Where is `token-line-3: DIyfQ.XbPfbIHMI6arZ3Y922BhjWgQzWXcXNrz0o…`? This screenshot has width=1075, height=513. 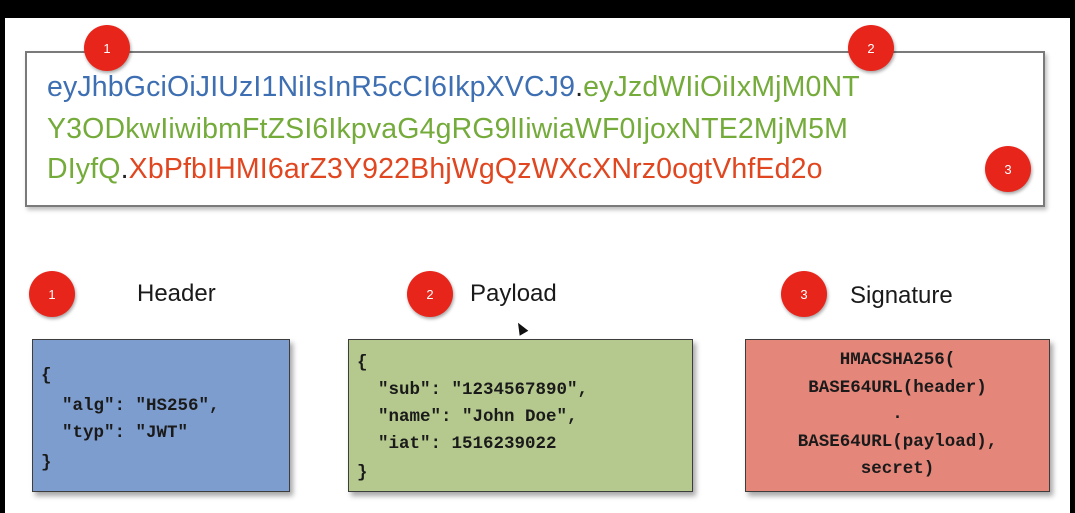
token-line-3: DIyfQ.XbPfbIHMI6arZ3Y922BhjWgQzWXcXNrz0o… is located at coordinates (435, 169).